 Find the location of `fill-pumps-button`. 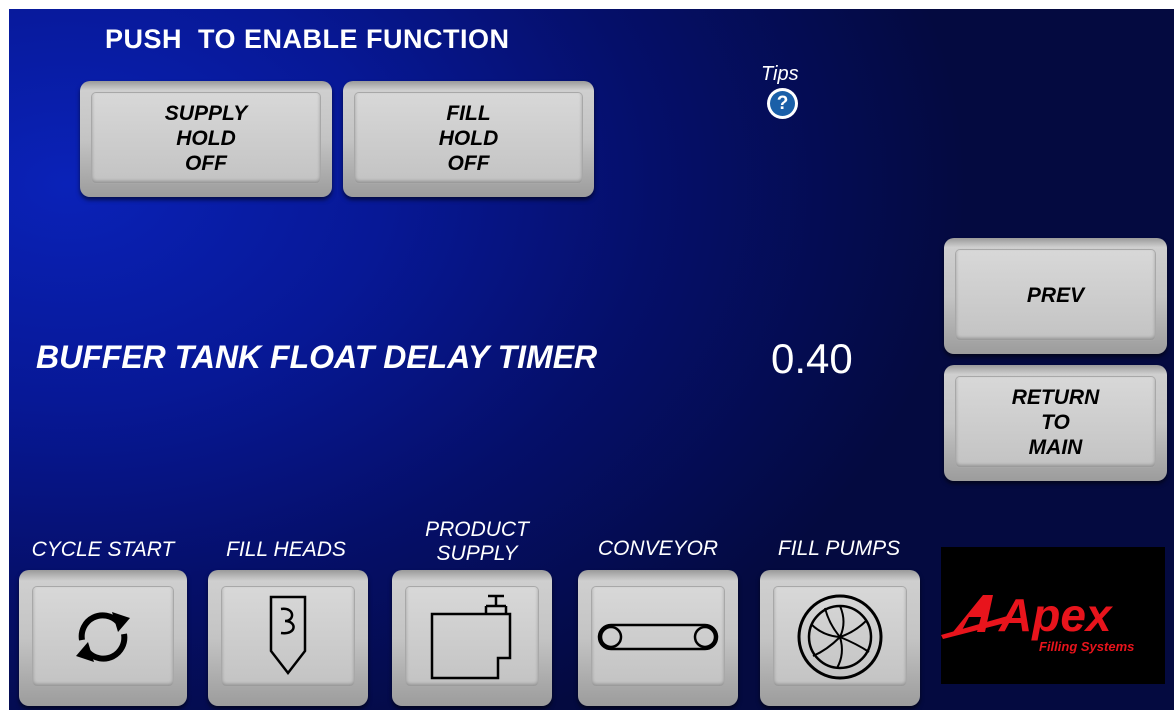

fill-pumps-button is located at coordinates (840, 638).